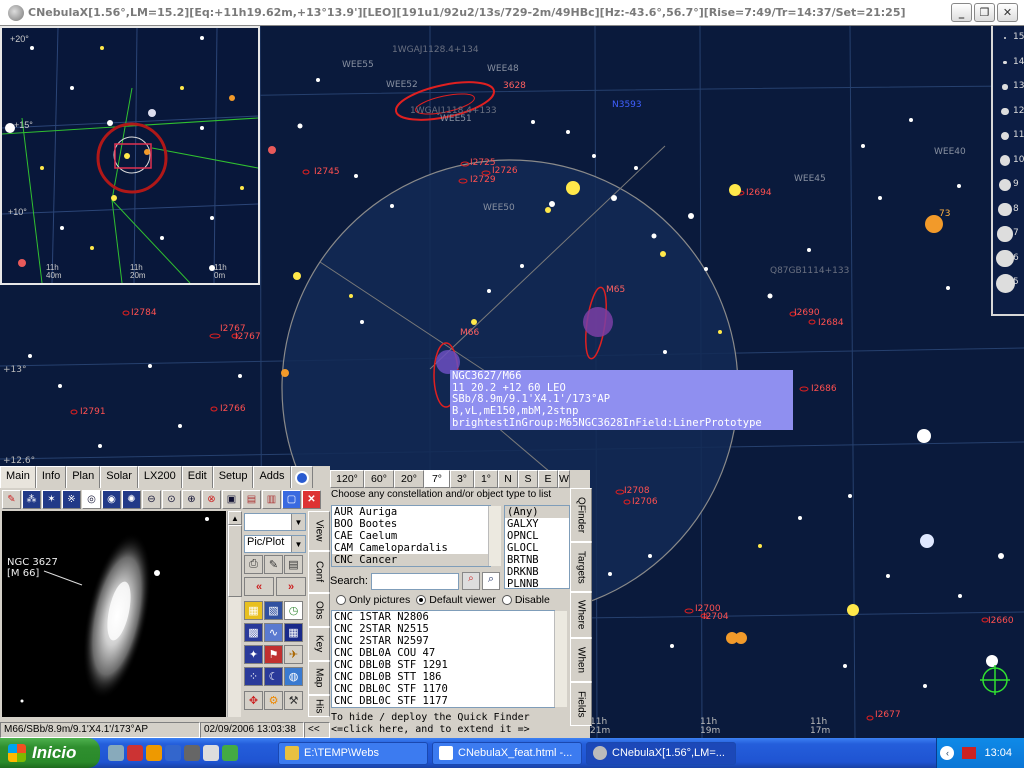 This screenshot has width=1024, height=768. What do you see at coordinates (159, 477) in the screenshot?
I see `tab-lx200: LX200` at bounding box center [159, 477].